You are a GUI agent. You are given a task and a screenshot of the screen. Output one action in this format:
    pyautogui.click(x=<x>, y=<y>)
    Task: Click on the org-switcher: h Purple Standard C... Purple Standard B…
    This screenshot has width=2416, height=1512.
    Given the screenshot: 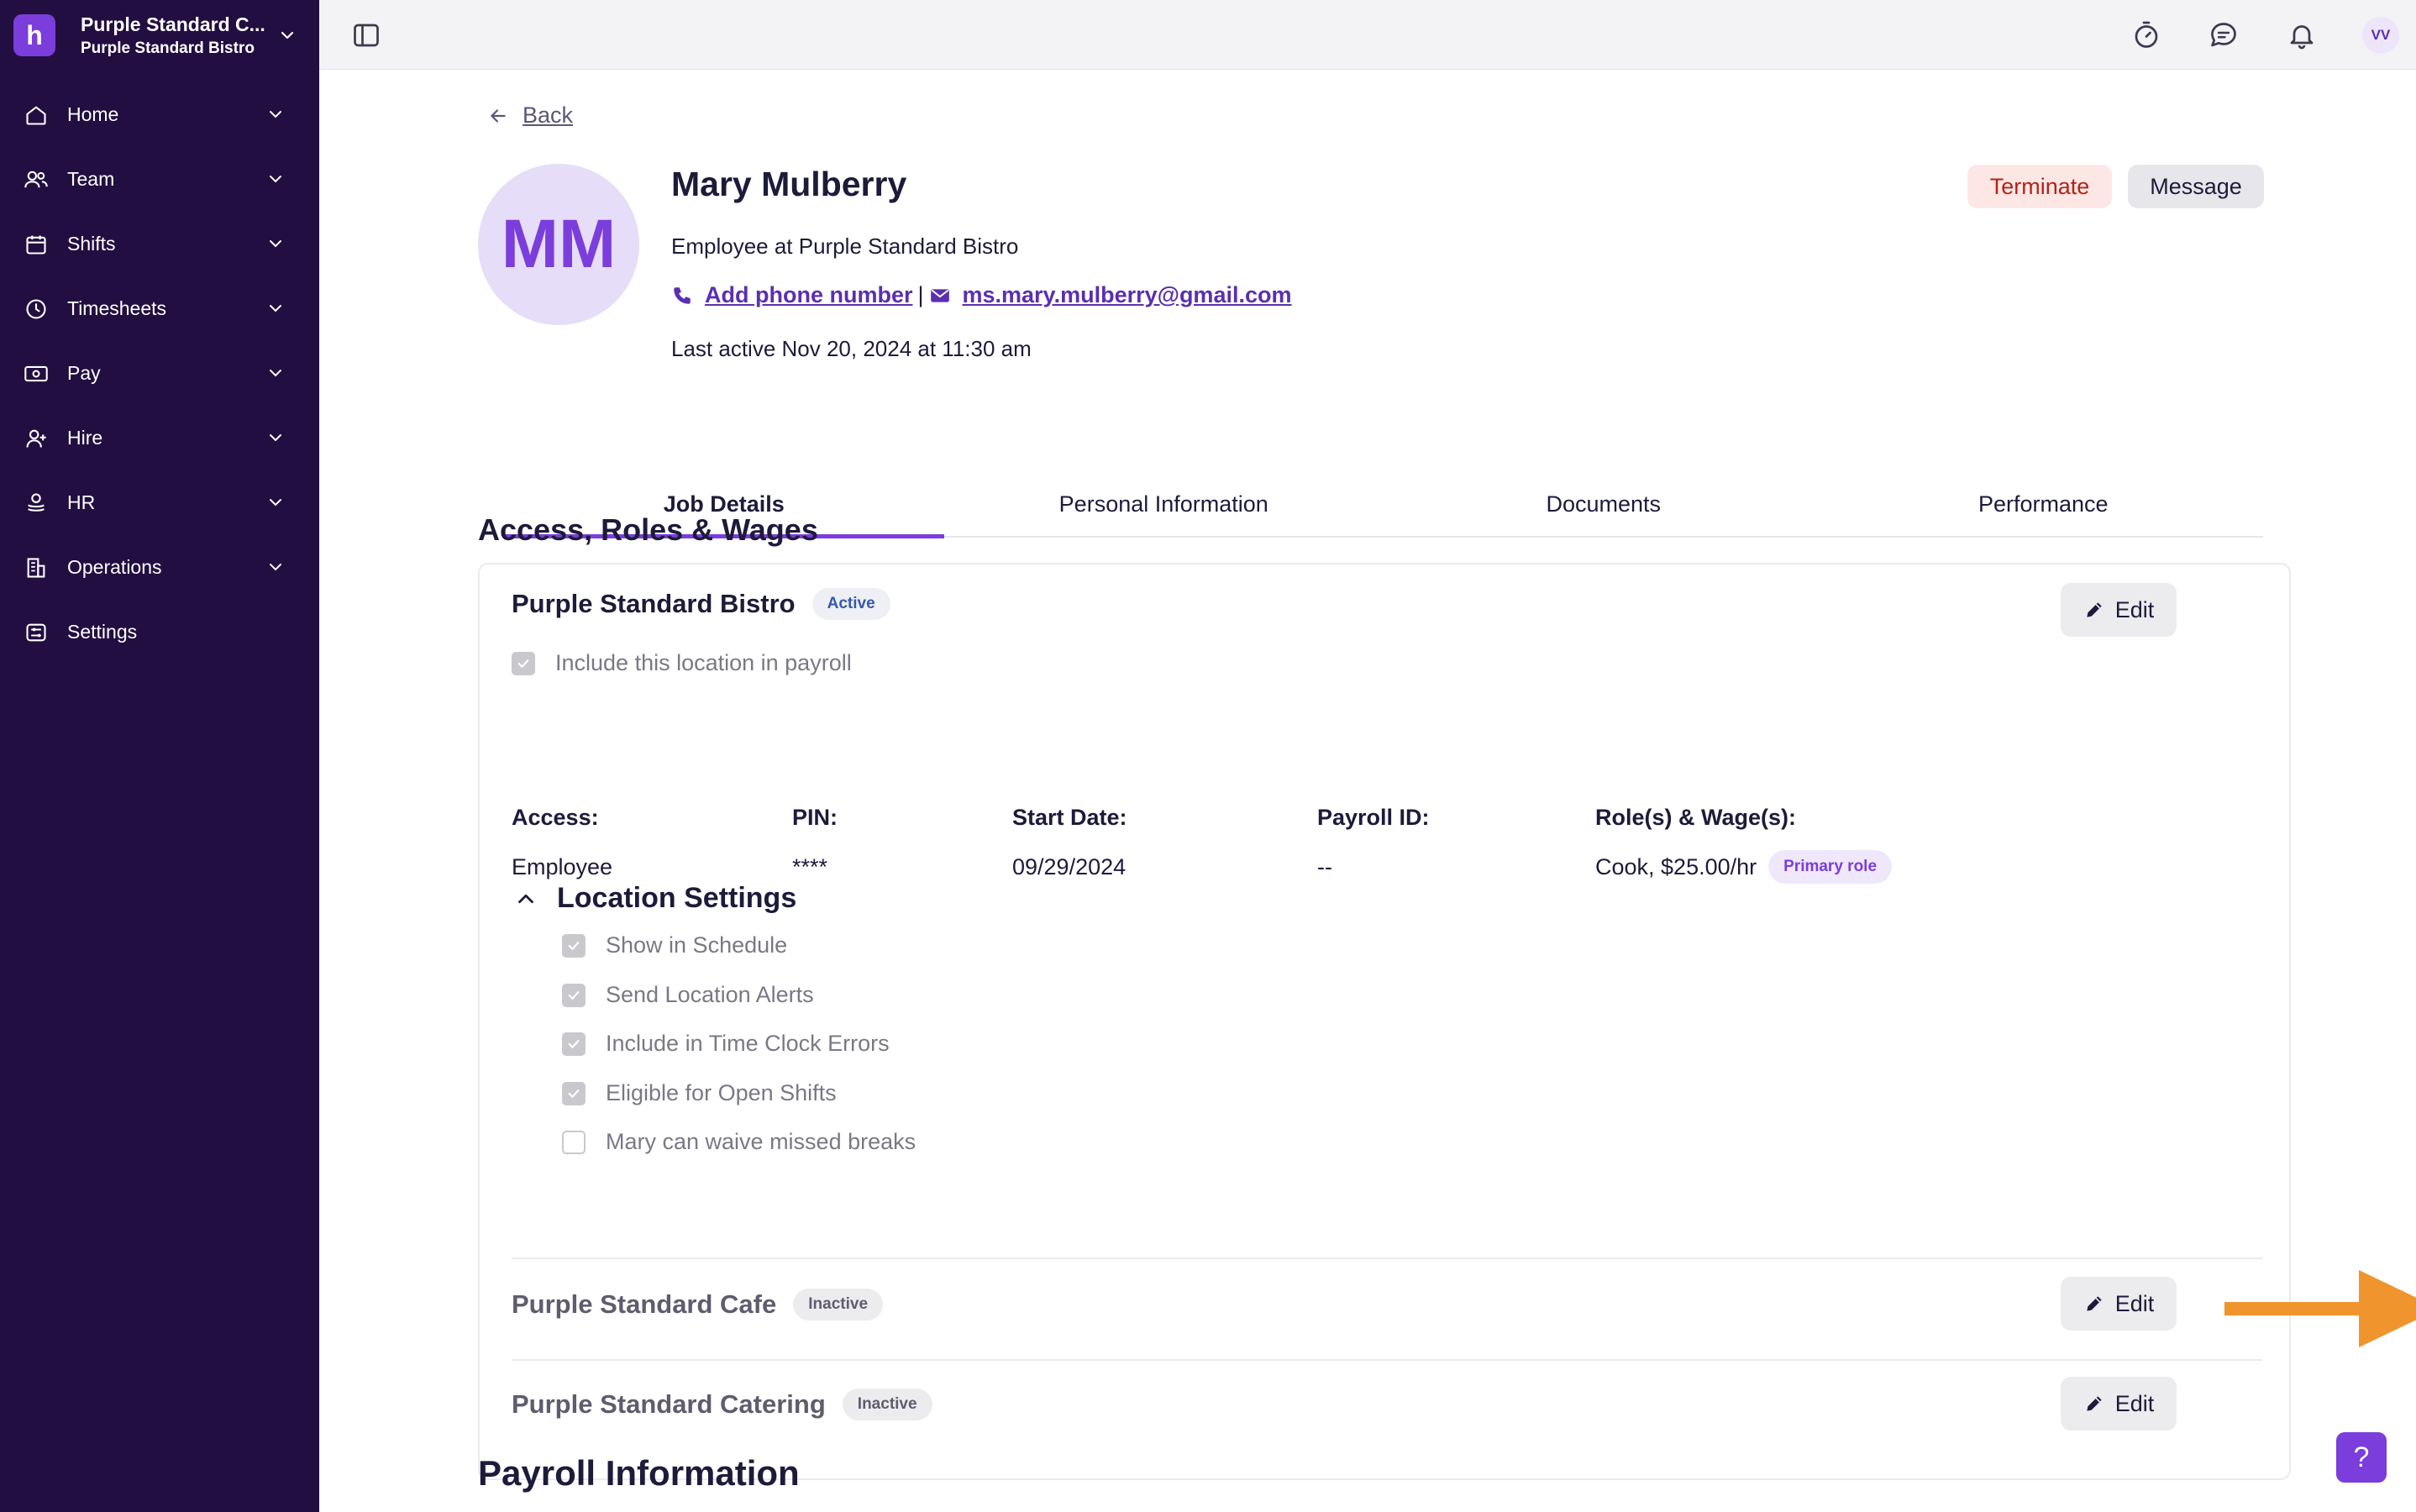 What is the action you would take?
    pyautogui.click(x=160, y=35)
    